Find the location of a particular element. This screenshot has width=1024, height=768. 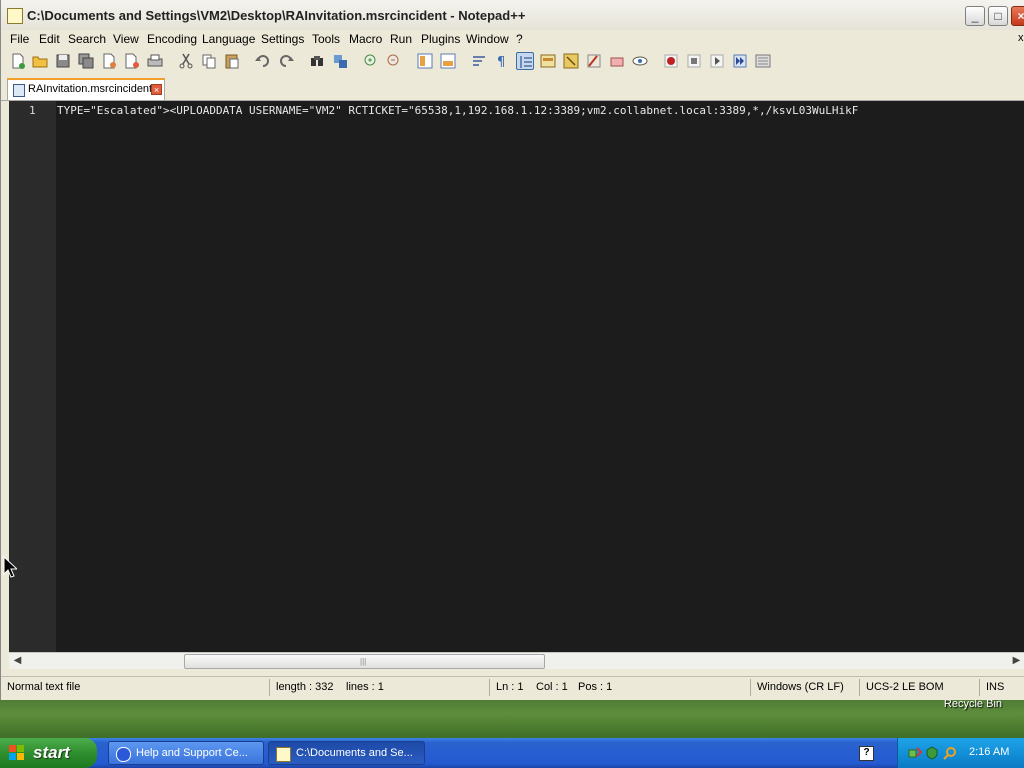

menu-encoding: Encoding is located at coordinates (172, 39).